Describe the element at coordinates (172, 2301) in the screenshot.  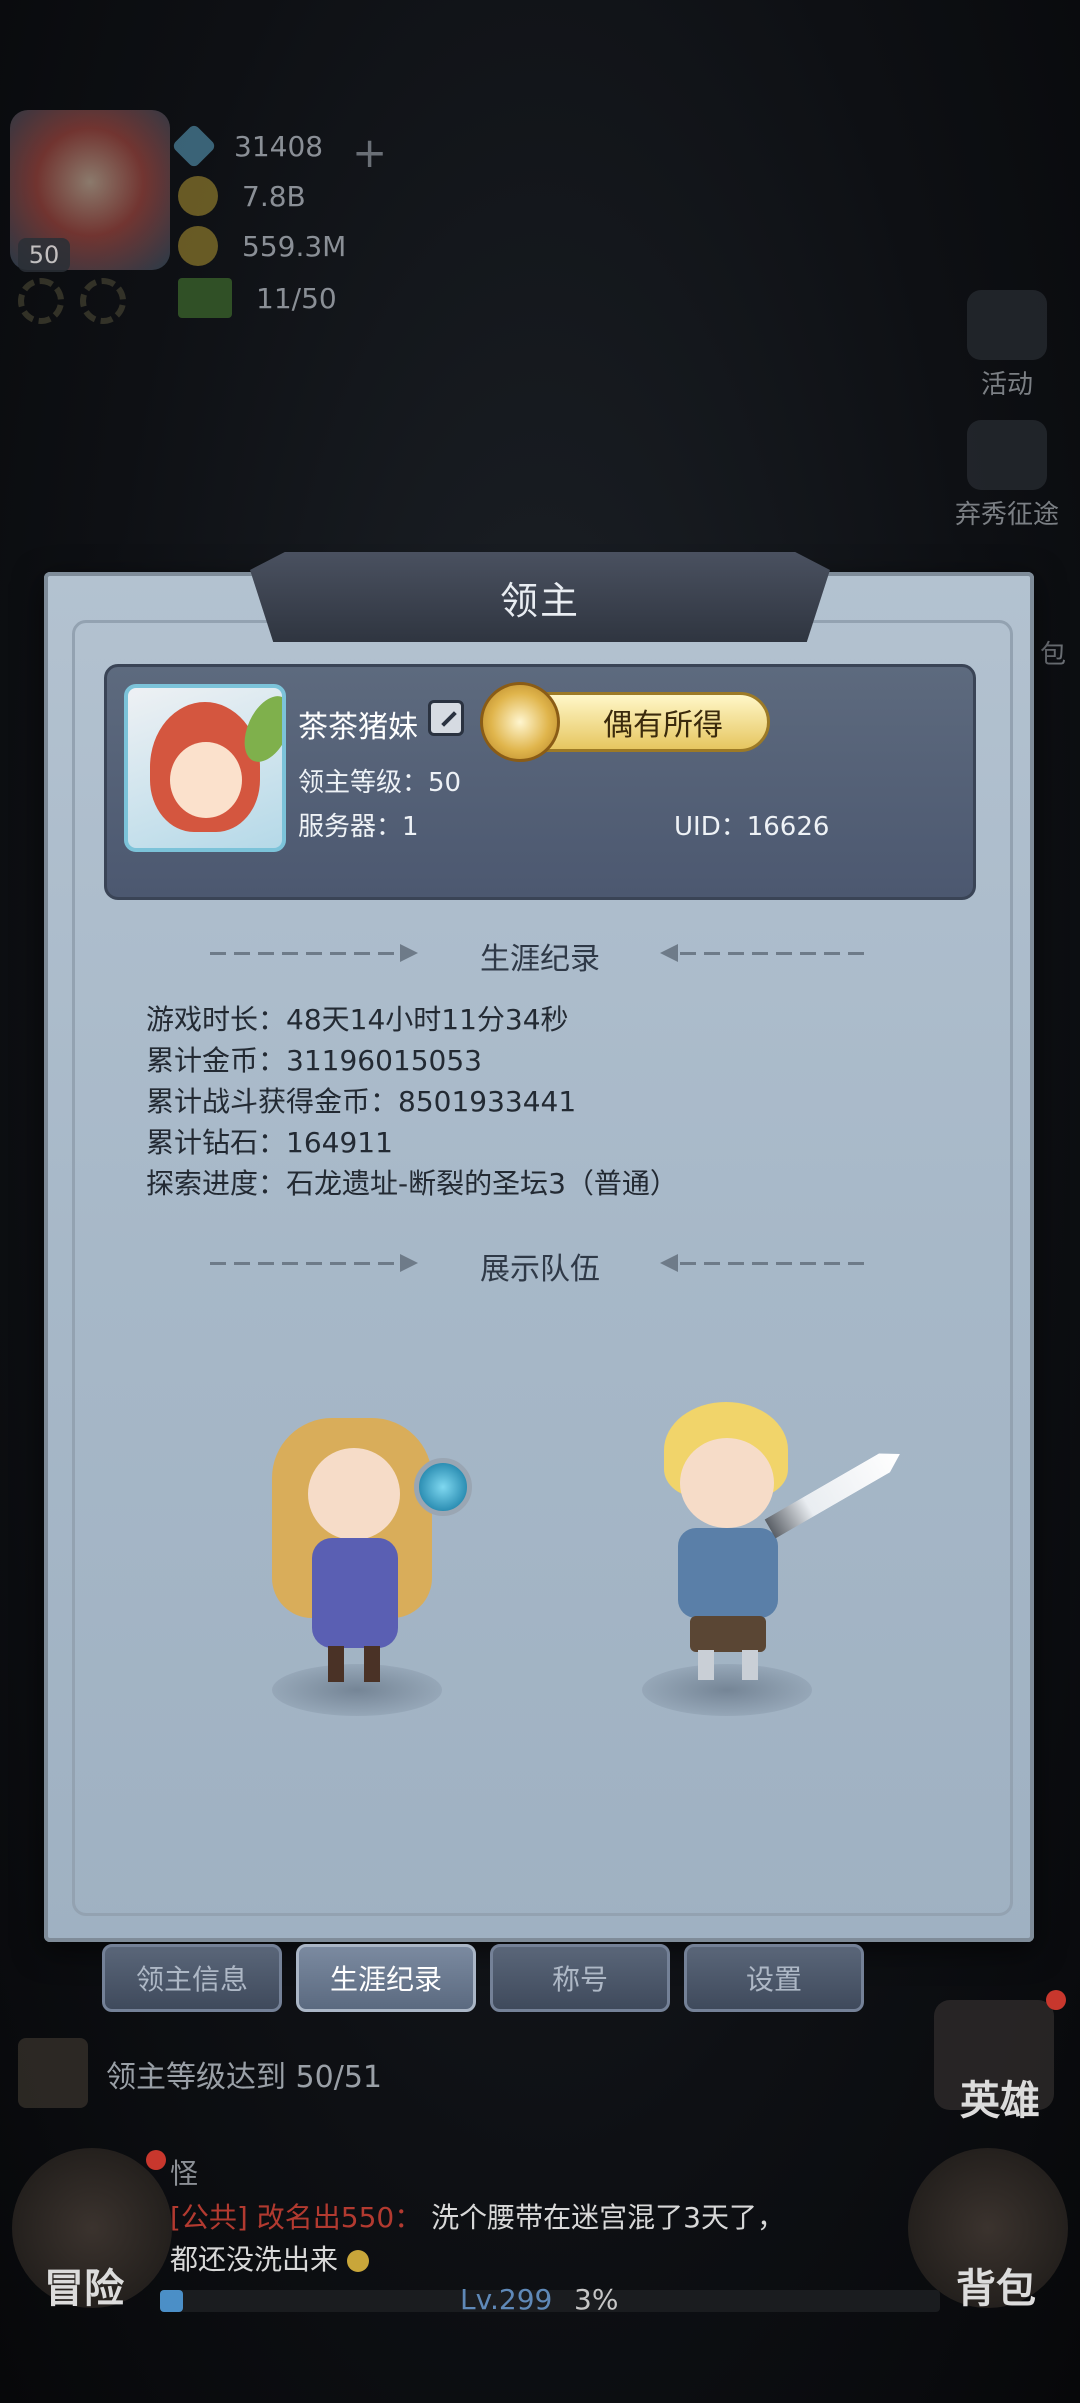
I see `experience-bar-fill` at that location.